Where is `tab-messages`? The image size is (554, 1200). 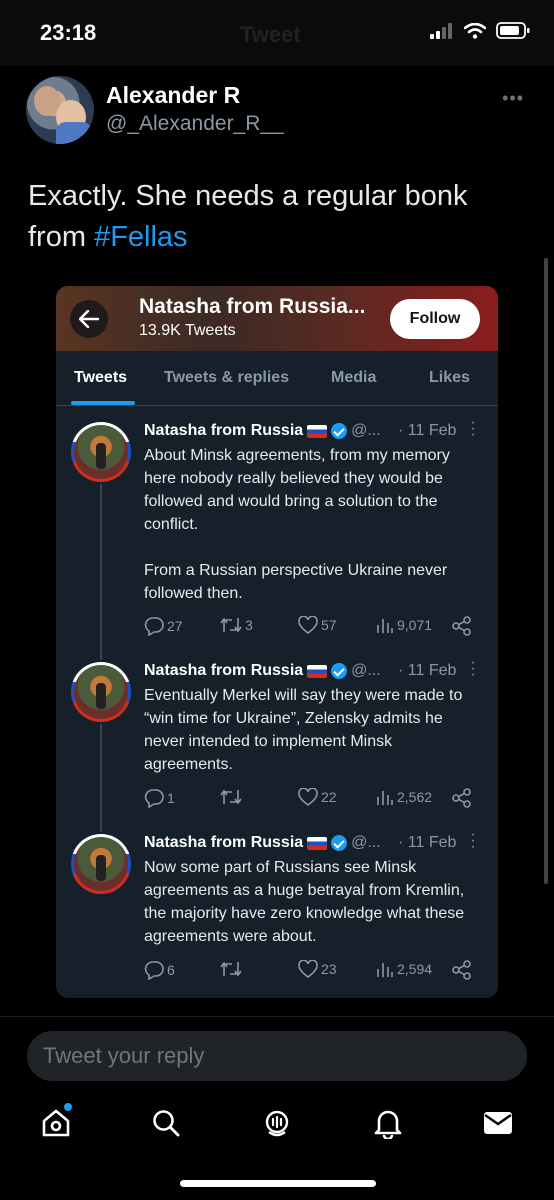
tab-messages is located at coordinates (498, 1123).